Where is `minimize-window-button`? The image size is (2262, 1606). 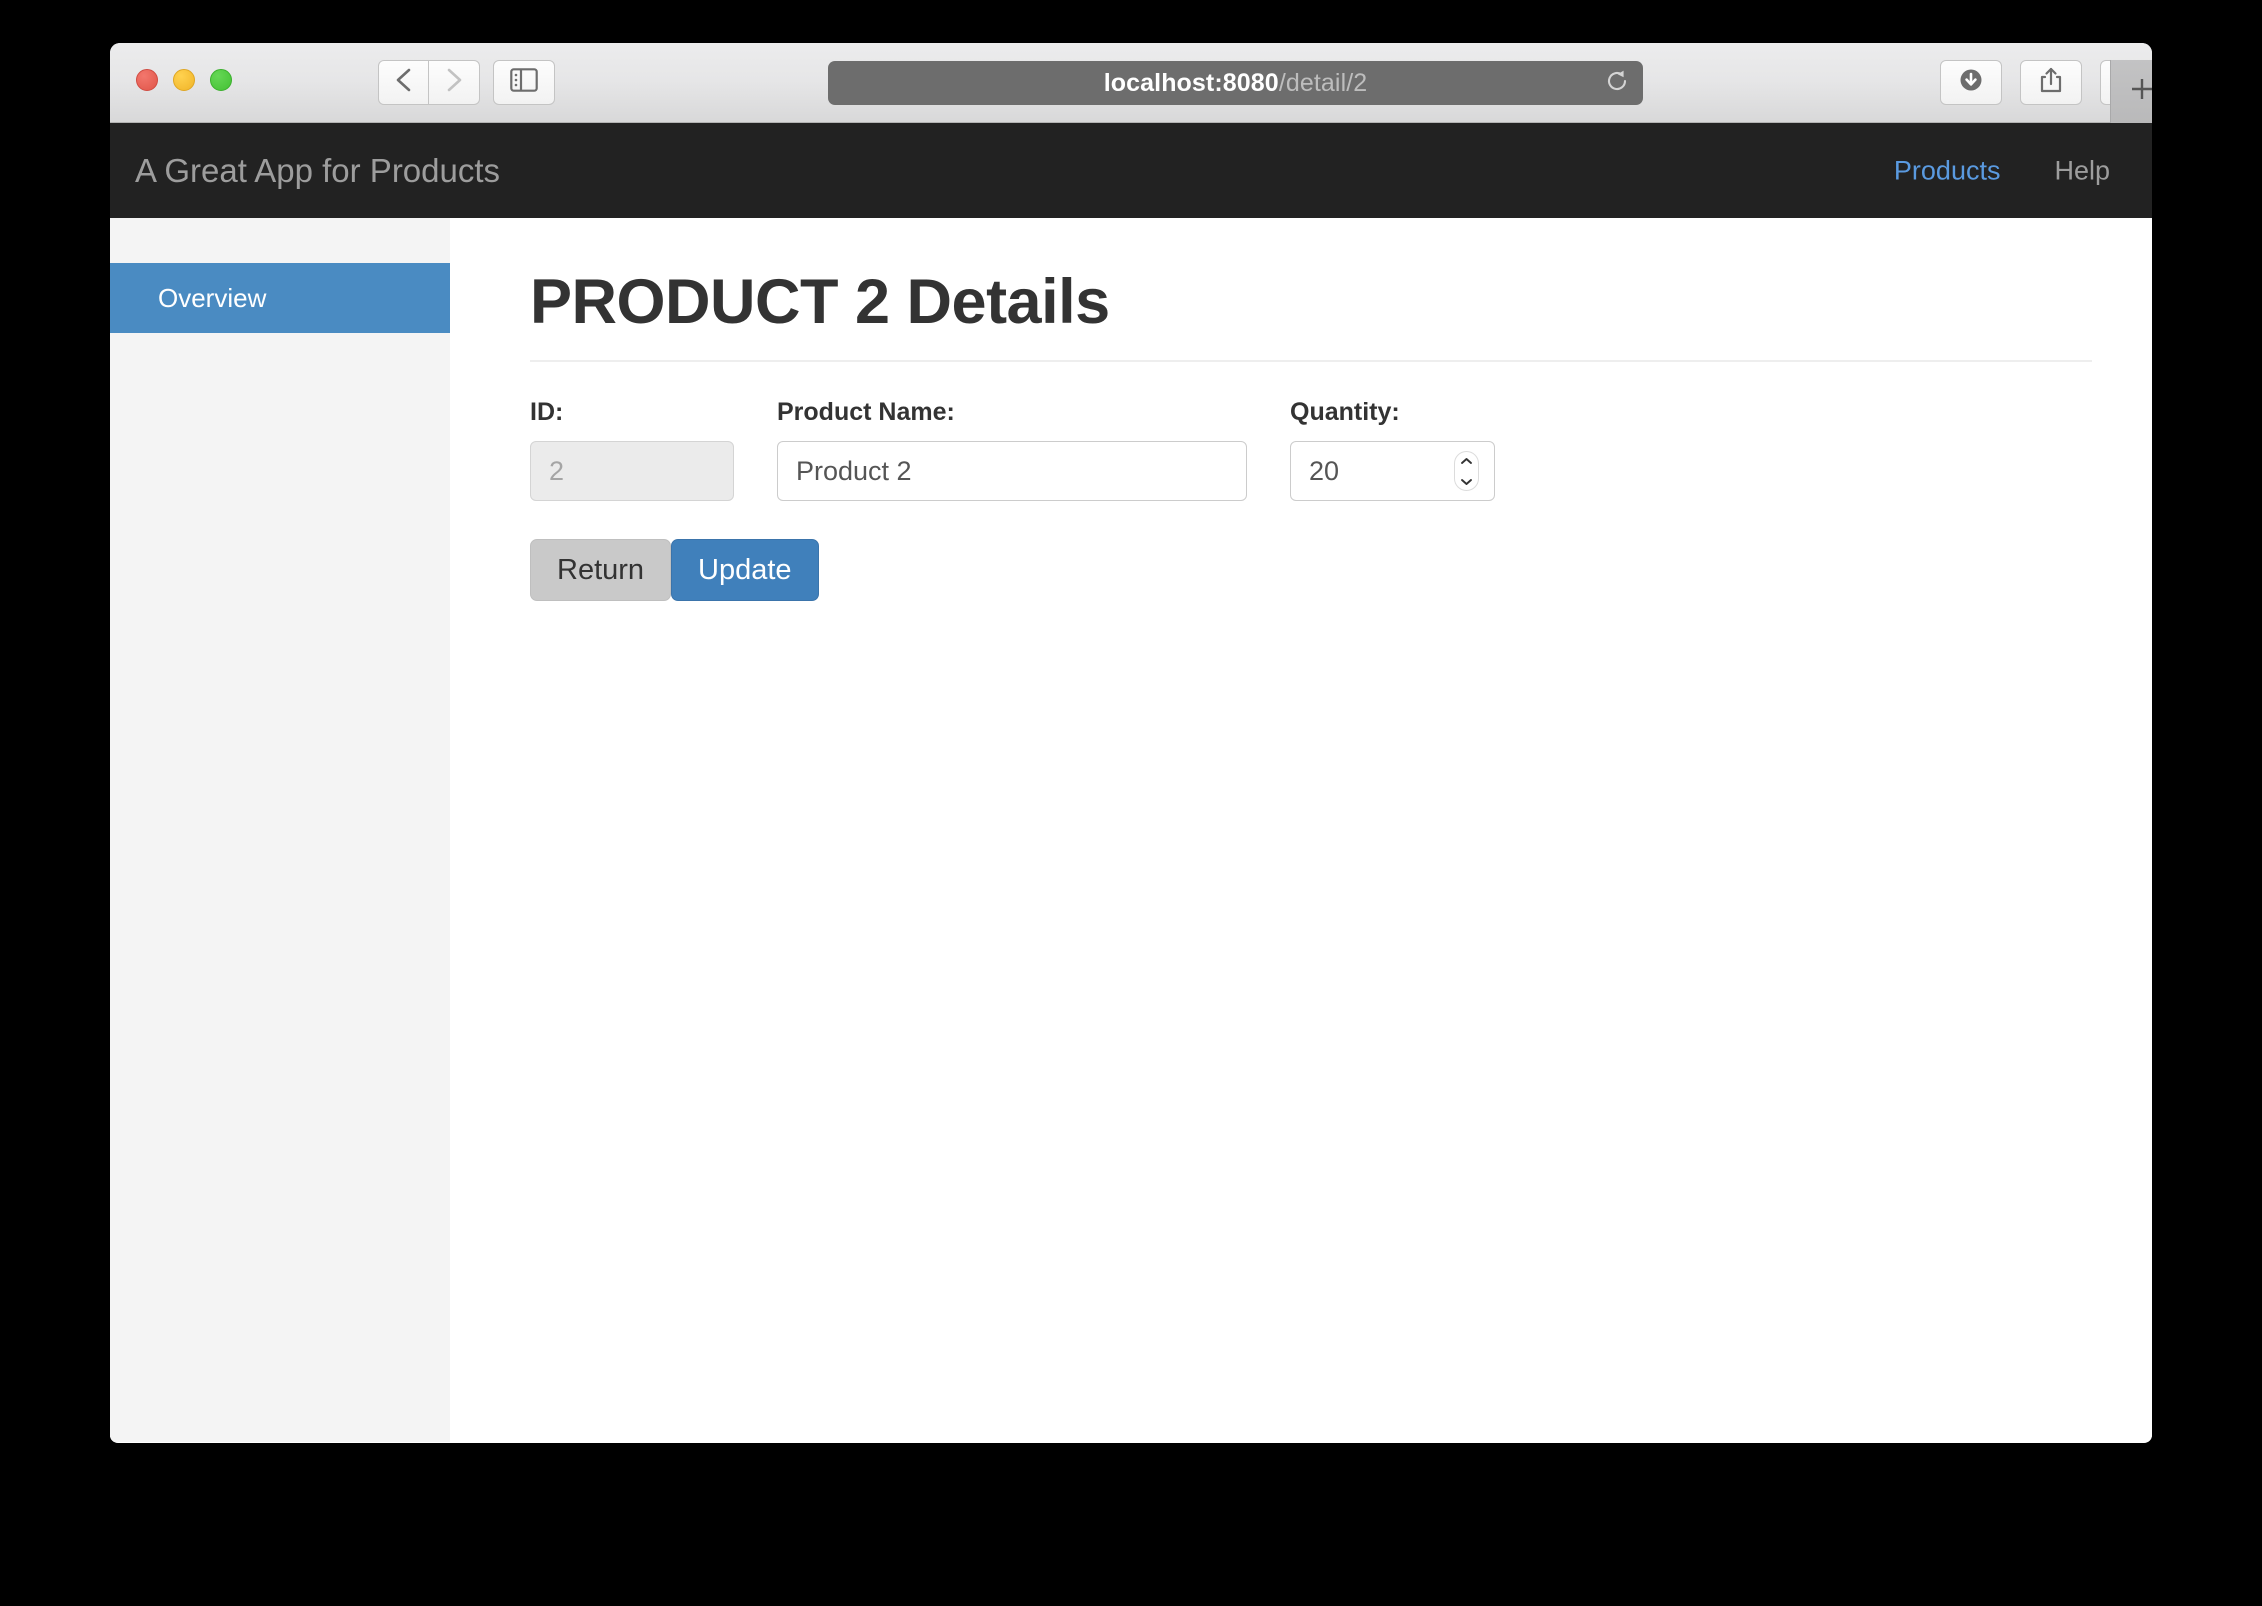 minimize-window-button is located at coordinates (184, 80).